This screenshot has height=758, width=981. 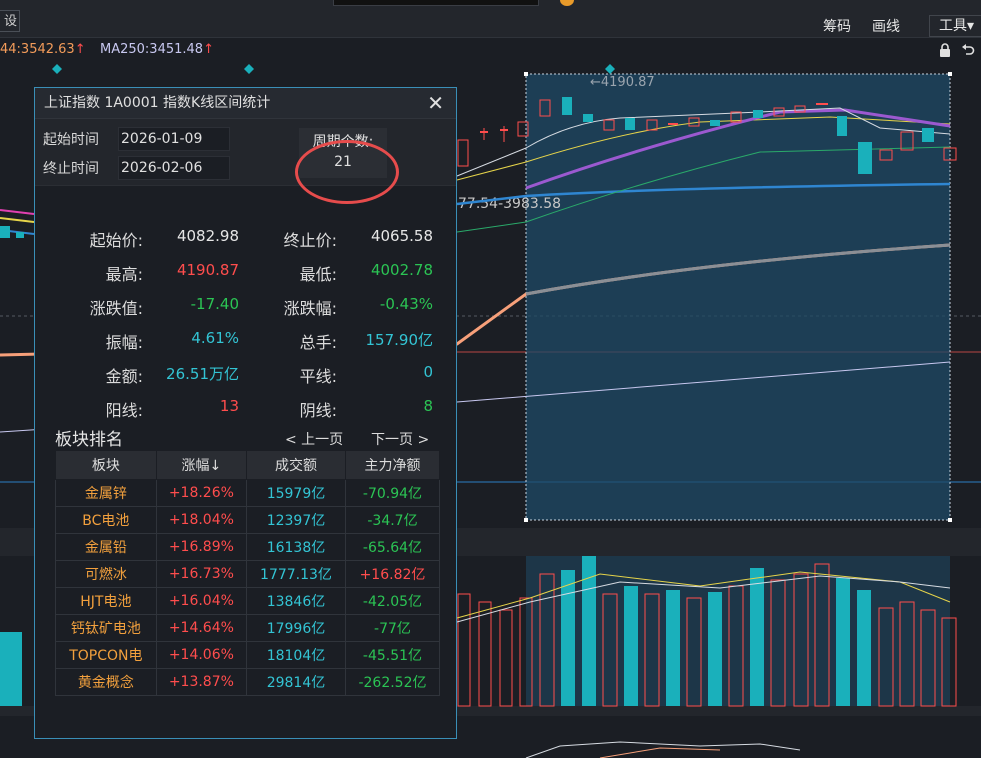 What do you see at coordinates (392, 655) in the screenshot?
I see `sector-net: -45.51亿` at bounding box center [392, 655].